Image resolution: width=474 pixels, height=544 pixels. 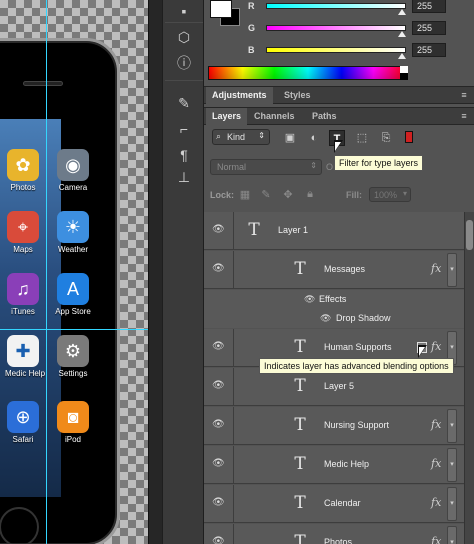 I want to click on tab-styles: Styles, so click(x=297, y=95).